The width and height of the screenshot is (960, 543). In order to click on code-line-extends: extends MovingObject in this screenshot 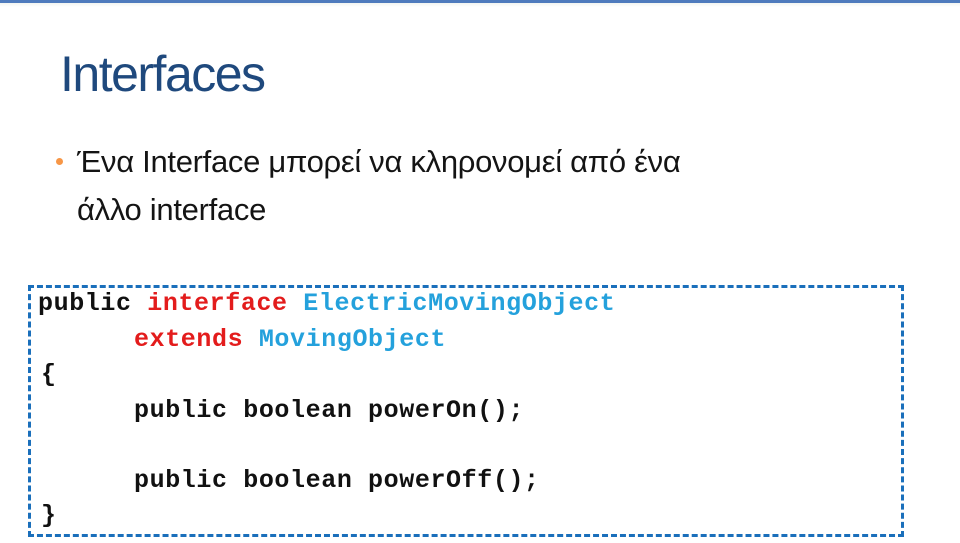, I will do `click(290, 340)`.